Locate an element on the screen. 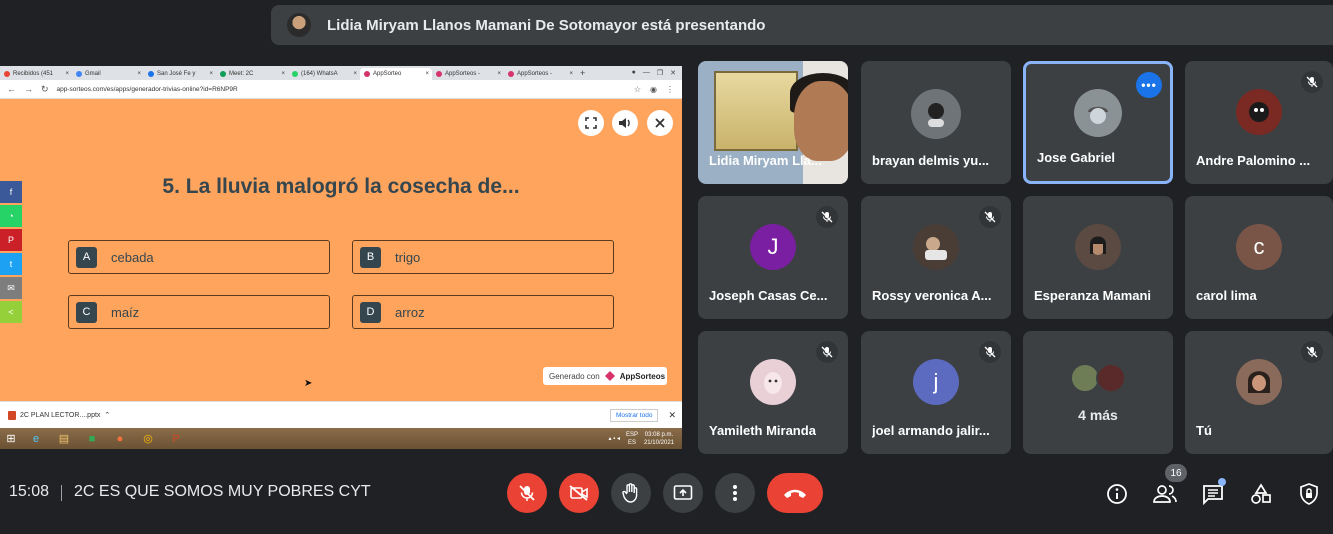 The height and width of the screenshot is (534, 1333). file-explorer-icon: ▤ is located at coordinates (64, 438).